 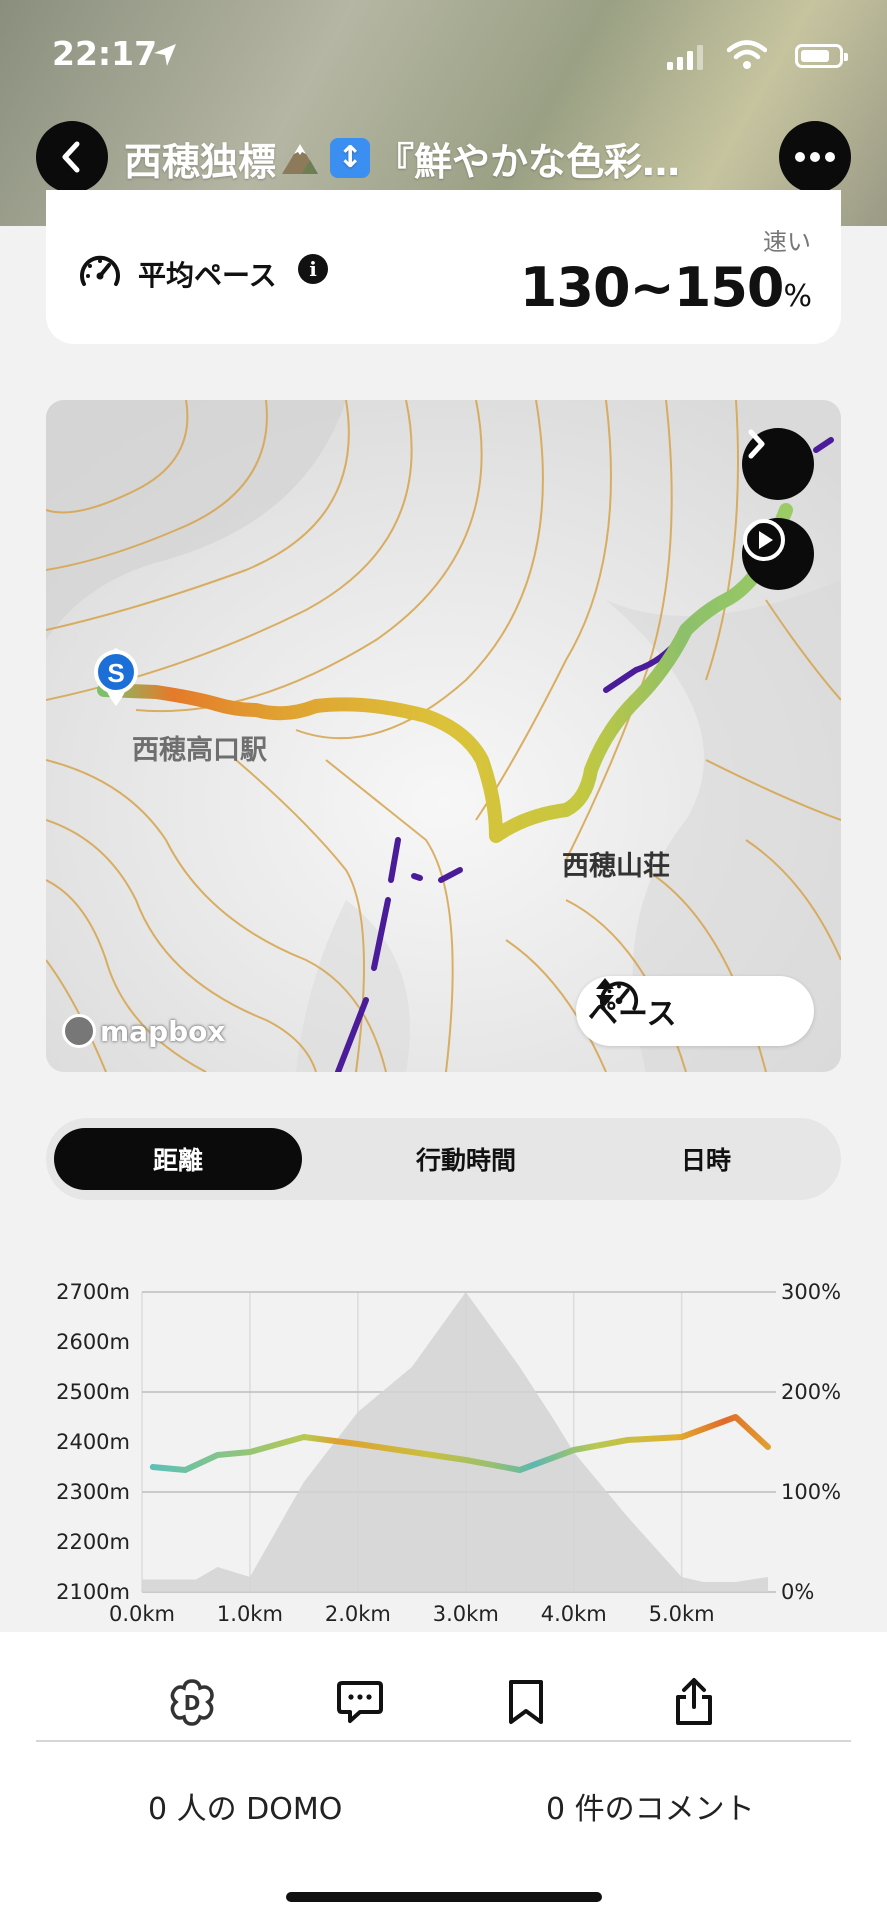 I want to click on domo-button: D, so click(x=192, y=1702).